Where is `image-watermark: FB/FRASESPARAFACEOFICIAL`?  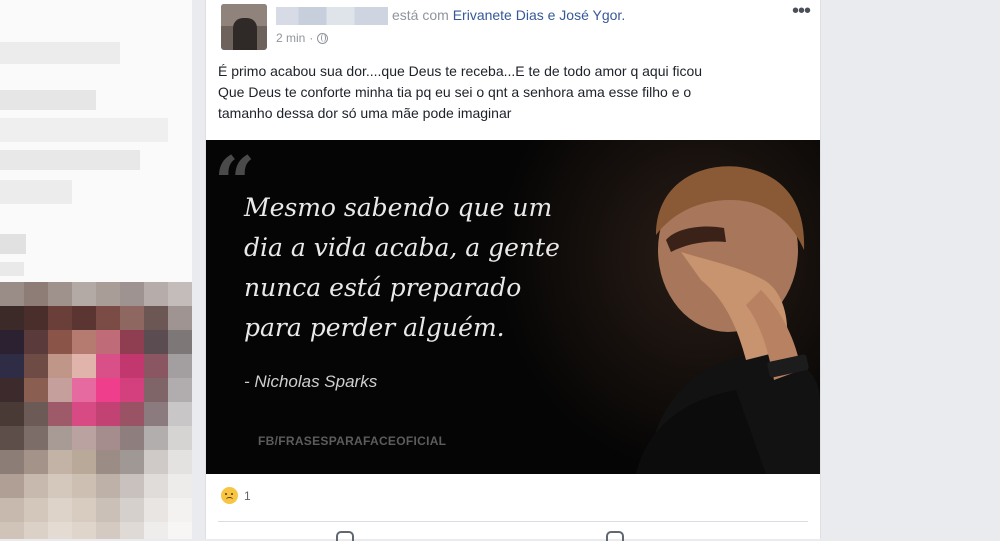
image-watermark: FB/FRASESPARAFACEOFICIAL is located at coordinates (352, 441).